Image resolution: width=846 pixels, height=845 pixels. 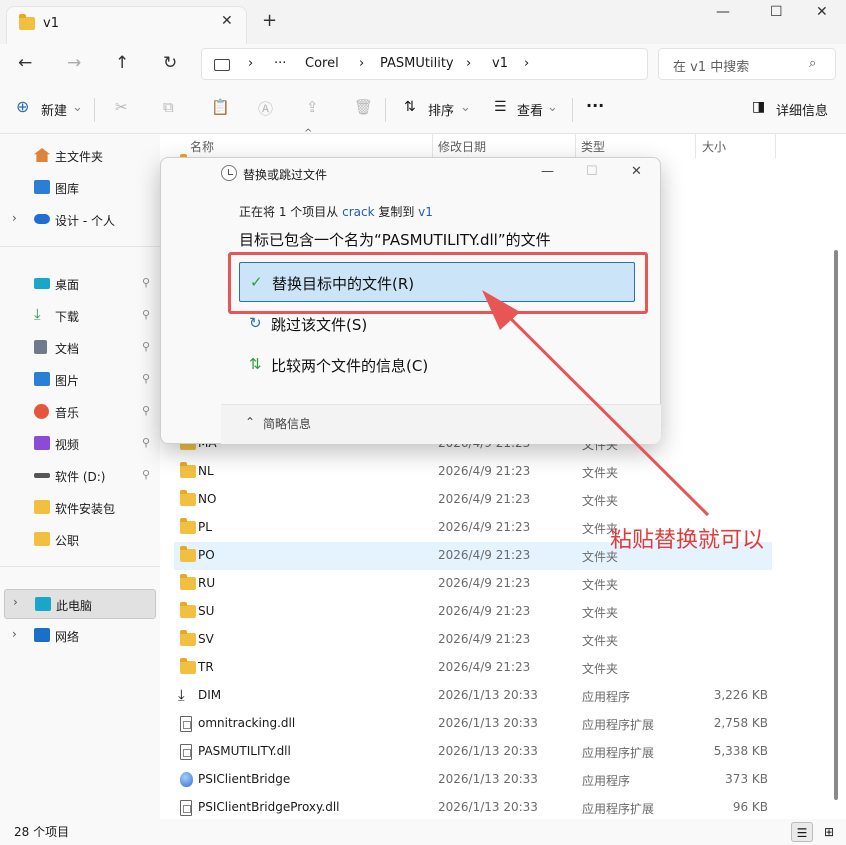 I want to click on rename-icon: Ⓐ, so click(x=265, y=108).